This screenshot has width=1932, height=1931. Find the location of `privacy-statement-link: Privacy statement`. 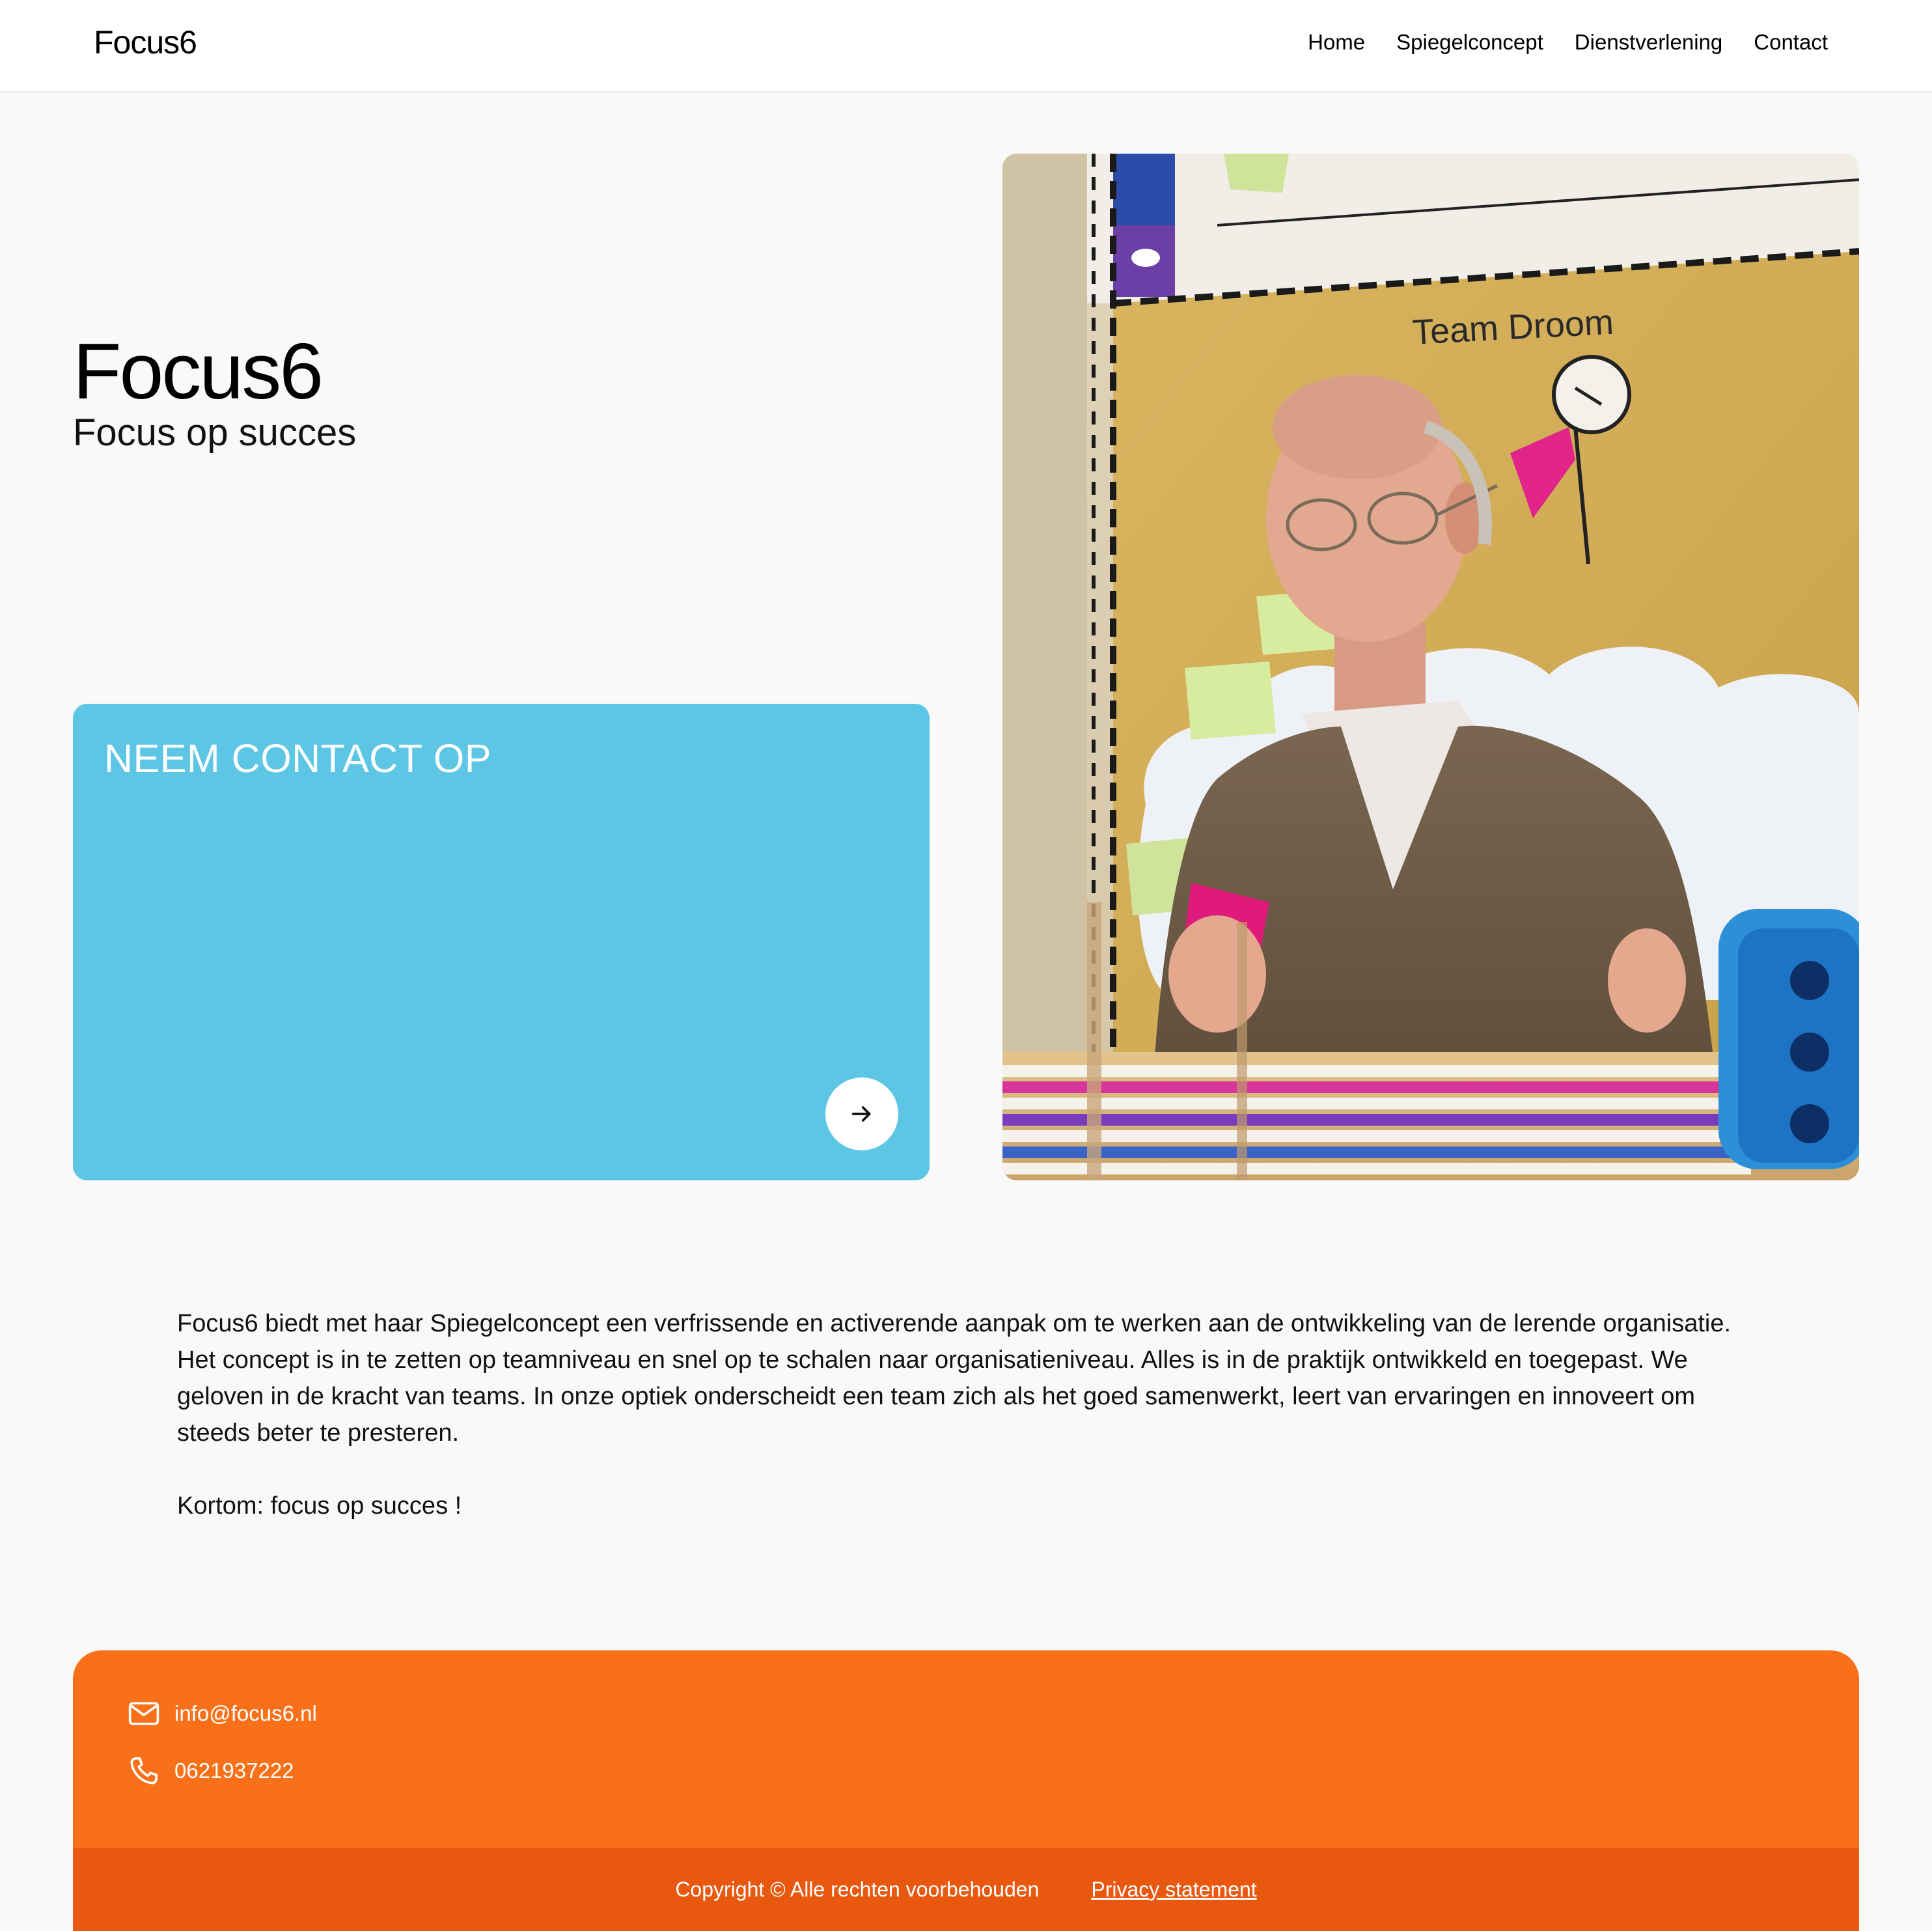

privacy-statement-link: Privacy statement is located at coordinates (1173, 1890).